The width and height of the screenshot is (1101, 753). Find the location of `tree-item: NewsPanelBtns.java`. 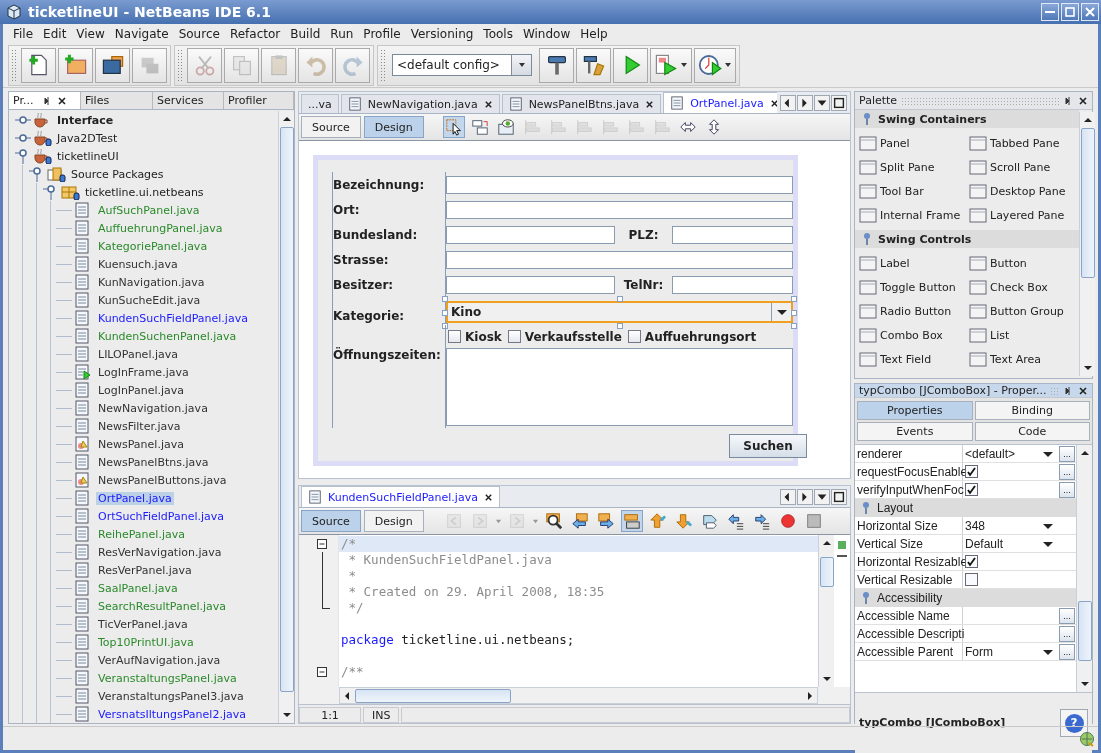

tree-item: NewsPanelBtns.java is located at coordinates (153, 462).